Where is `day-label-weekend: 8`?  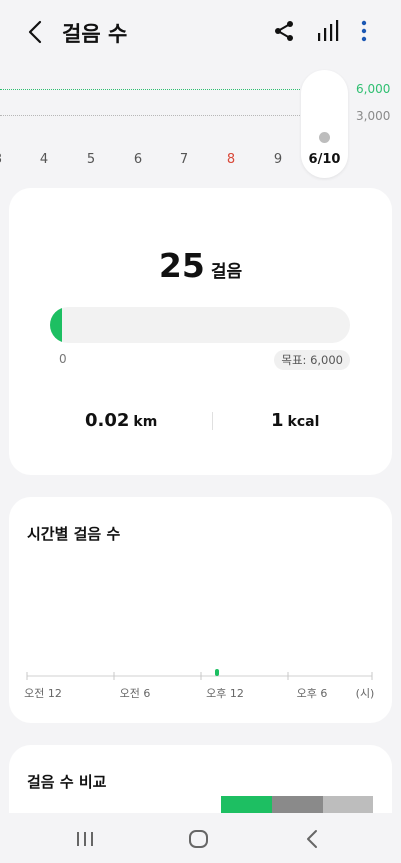
day-label-weekend: 8 is located at coordinates (231, 159).